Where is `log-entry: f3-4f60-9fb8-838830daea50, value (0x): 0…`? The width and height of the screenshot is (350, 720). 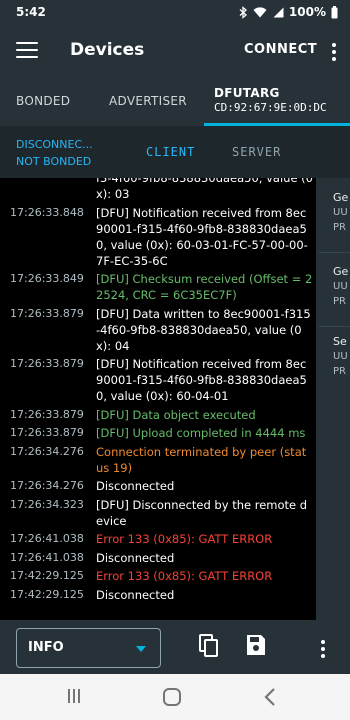 log-entry: f3-4f60-9fb8-838830daea50, value (0x): 0… is located at coordinates (159, 191).